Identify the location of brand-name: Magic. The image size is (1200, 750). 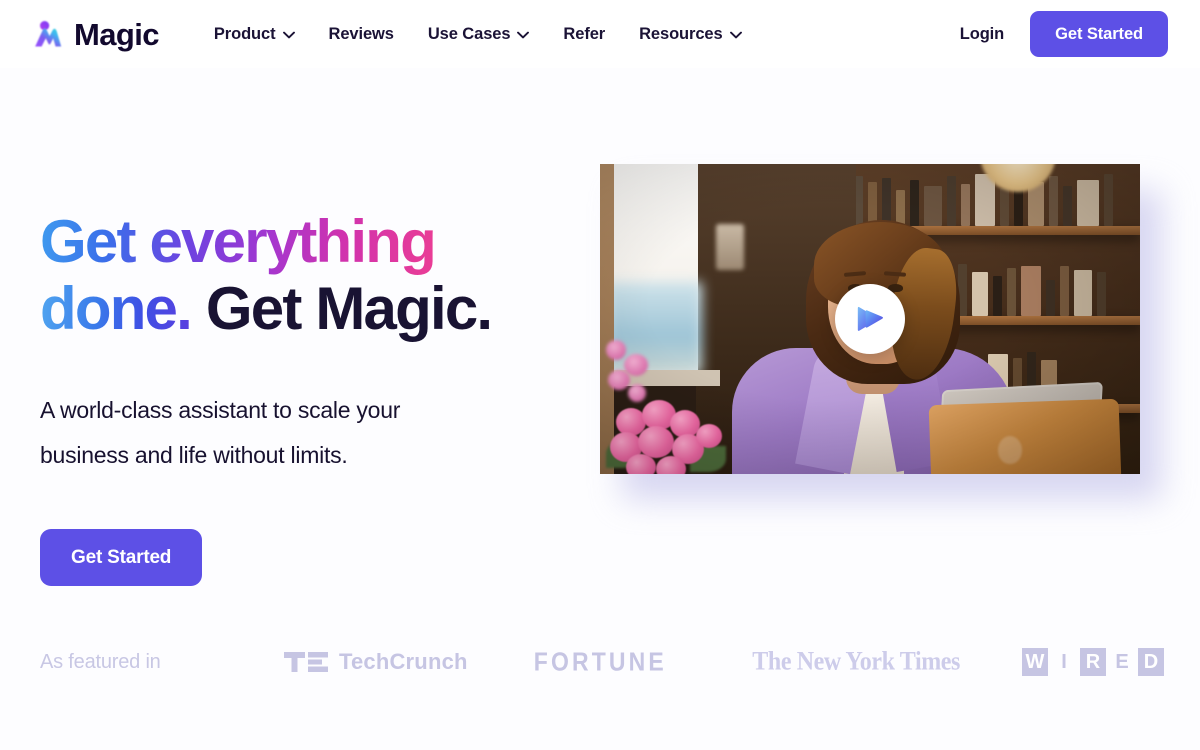
(116, 34).